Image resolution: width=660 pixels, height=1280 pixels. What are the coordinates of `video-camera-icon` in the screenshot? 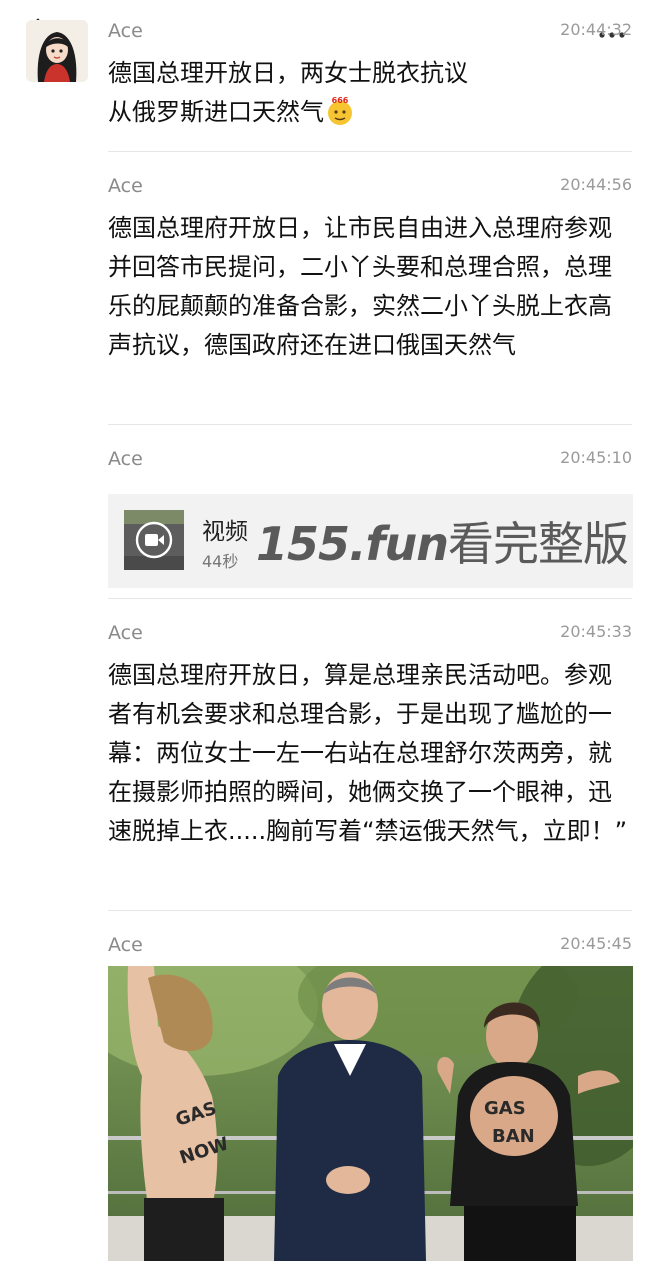 It's located at (154, 540).